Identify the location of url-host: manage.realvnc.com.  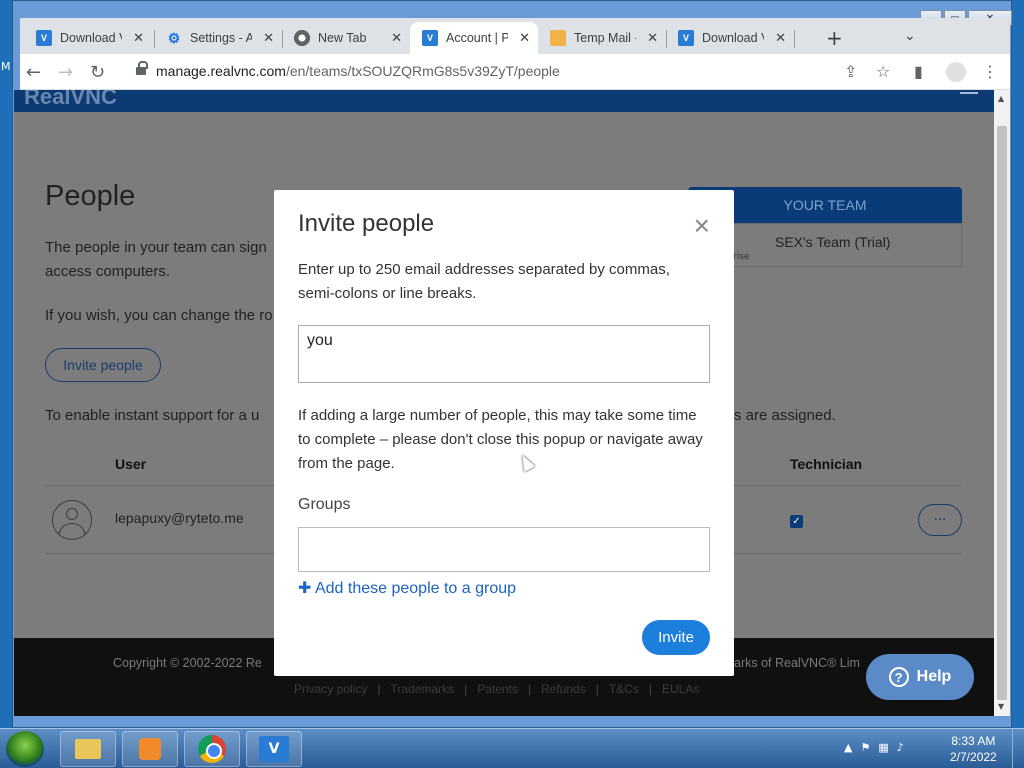
(221, 71).